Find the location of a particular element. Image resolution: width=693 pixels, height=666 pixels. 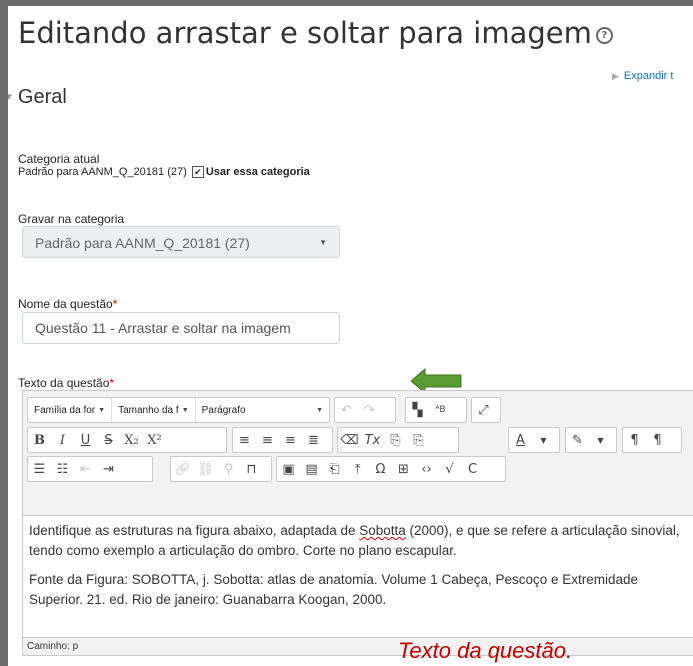

save-category-selected: Padrão para AANM_Q_20181 (27) is located at coordinates (142, 243).